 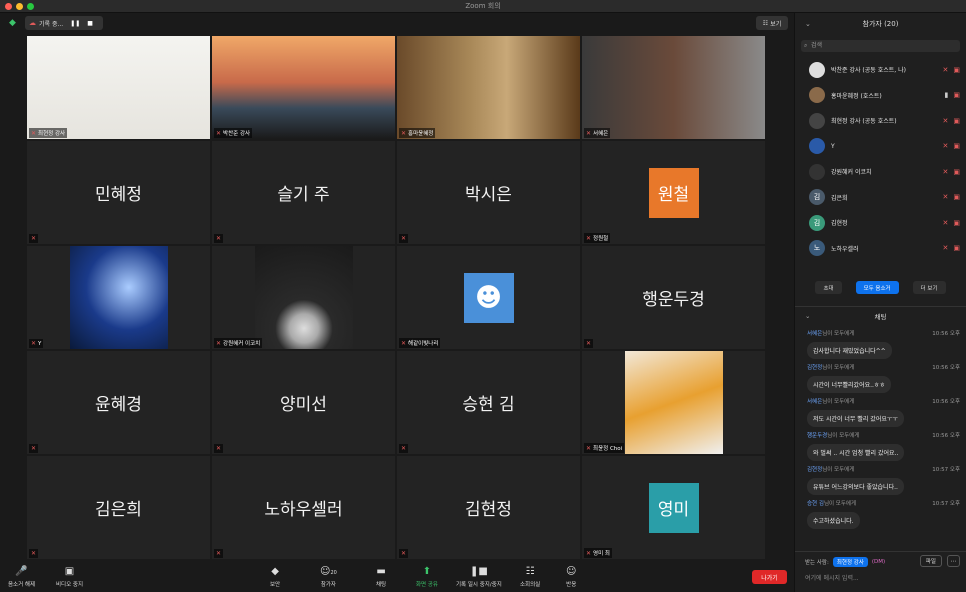 I want to click on participant-item: 강원혜커 이코치 ✕ ▣, so click(x=880, y=172).